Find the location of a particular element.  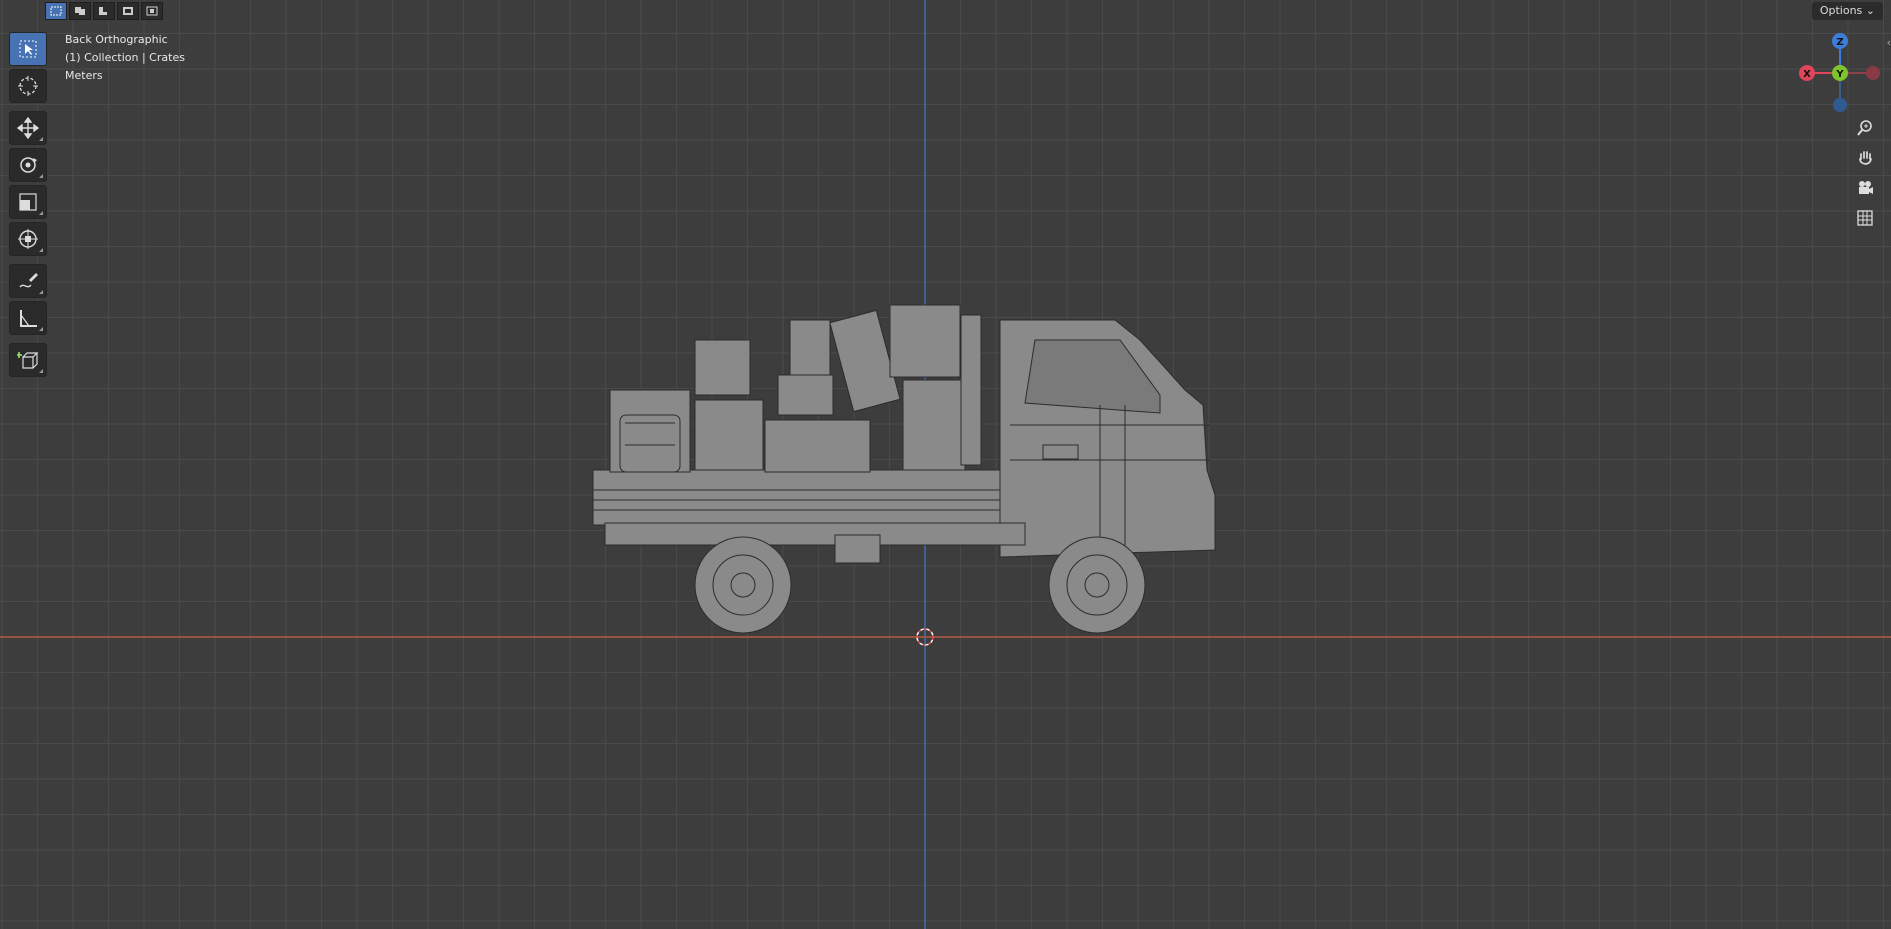

zoom-icon is located at coordinates (1864, 128).